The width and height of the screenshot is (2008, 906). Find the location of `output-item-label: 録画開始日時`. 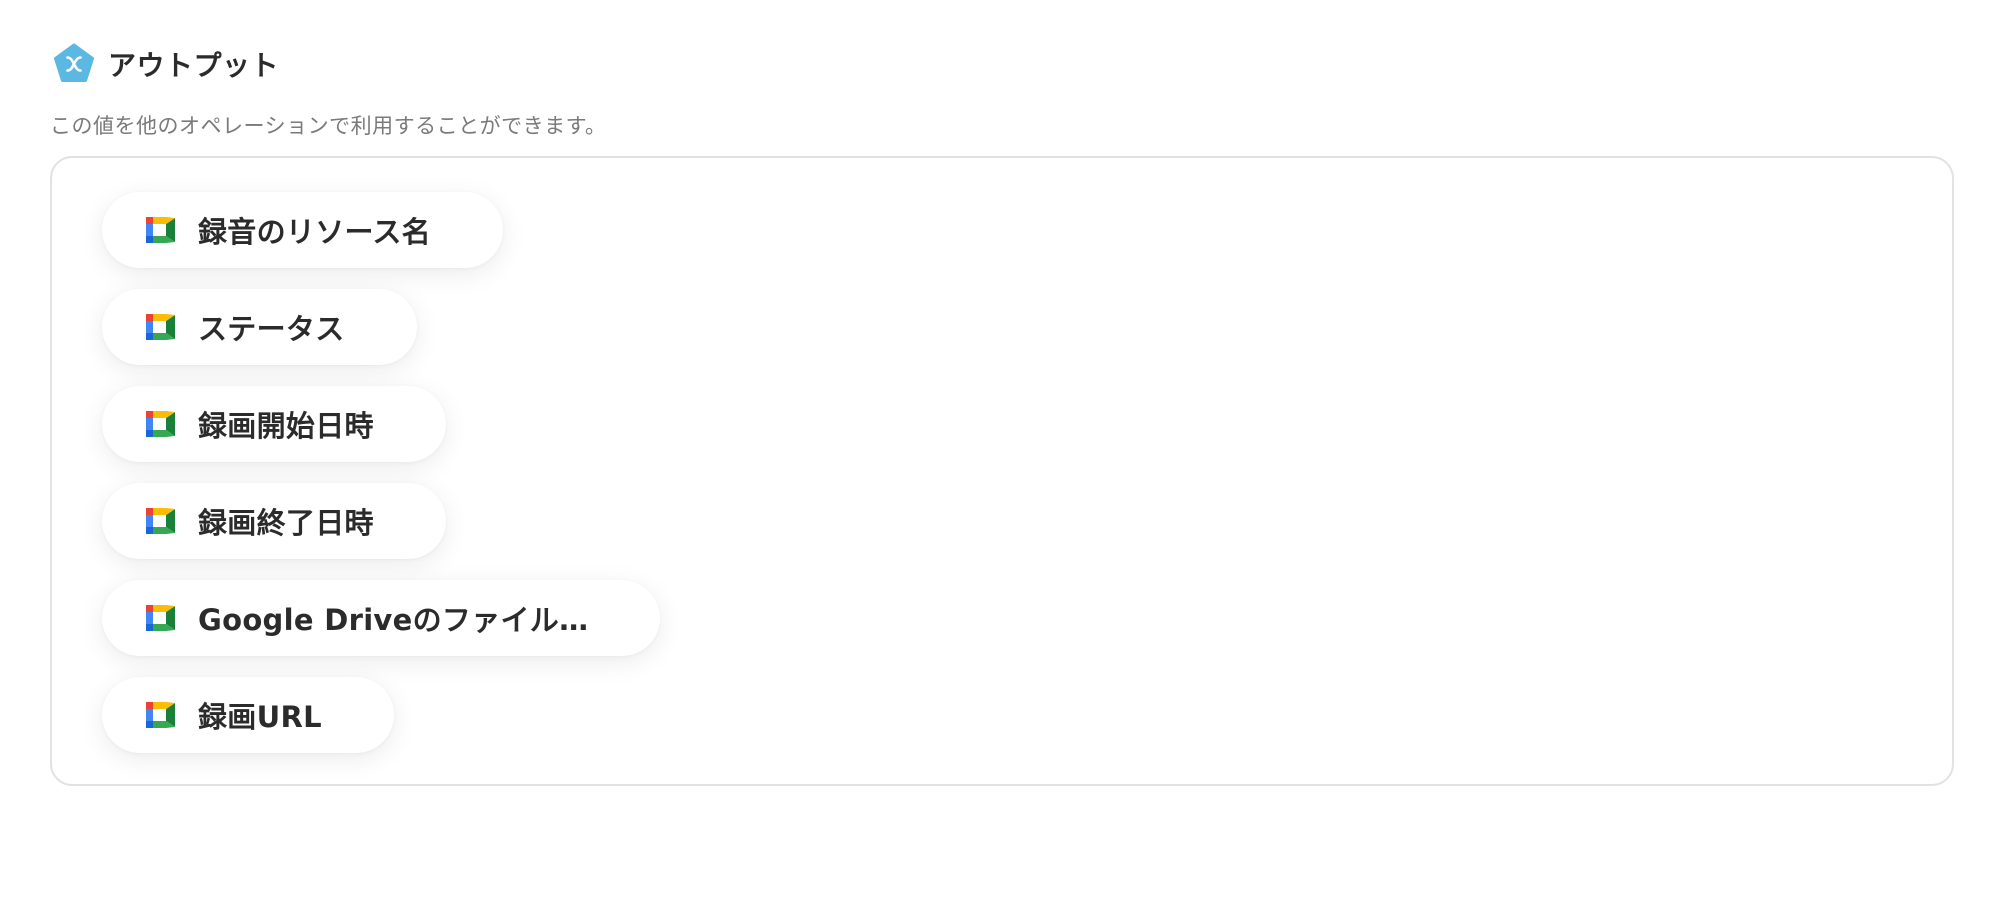

output-item-label: 録画開始日時 is located at coordinates (286, 426).